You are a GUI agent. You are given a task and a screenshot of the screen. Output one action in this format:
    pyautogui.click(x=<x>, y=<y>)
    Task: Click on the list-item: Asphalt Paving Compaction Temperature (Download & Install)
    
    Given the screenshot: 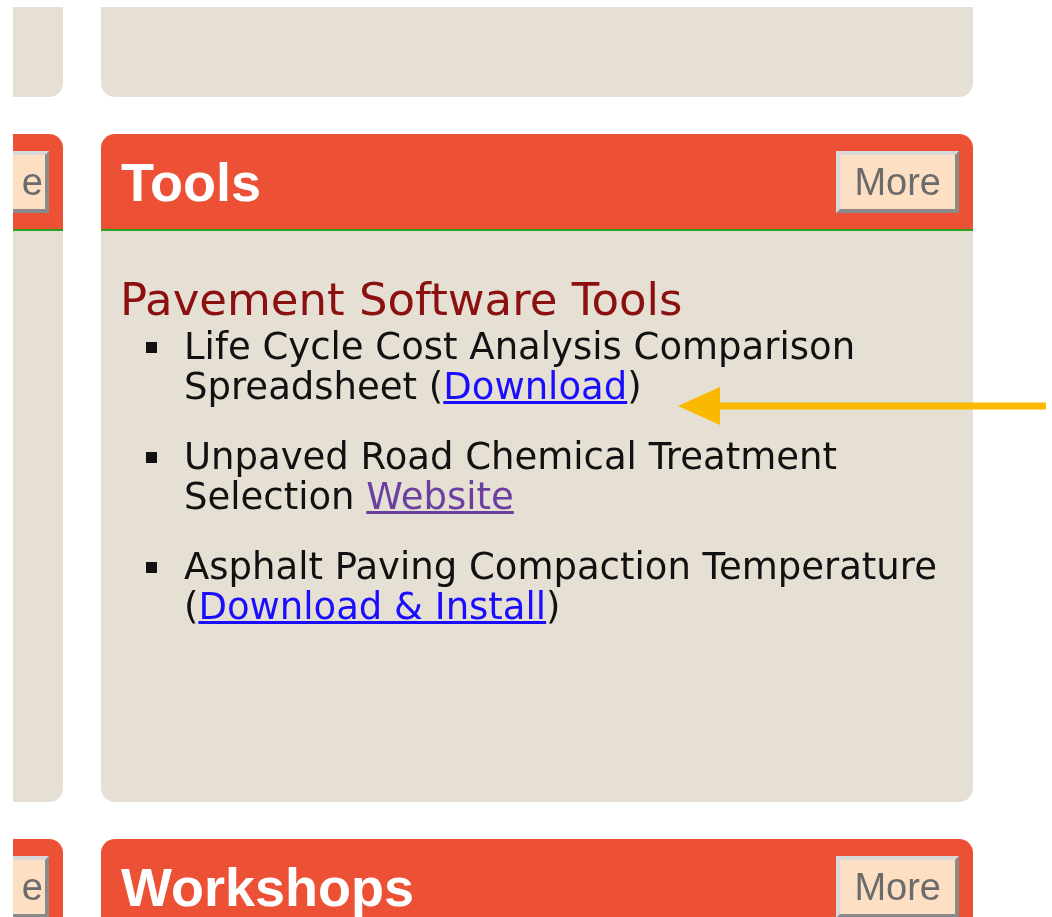 What is the action you would take?
    pyautogui.click(x=561, y=587)
    